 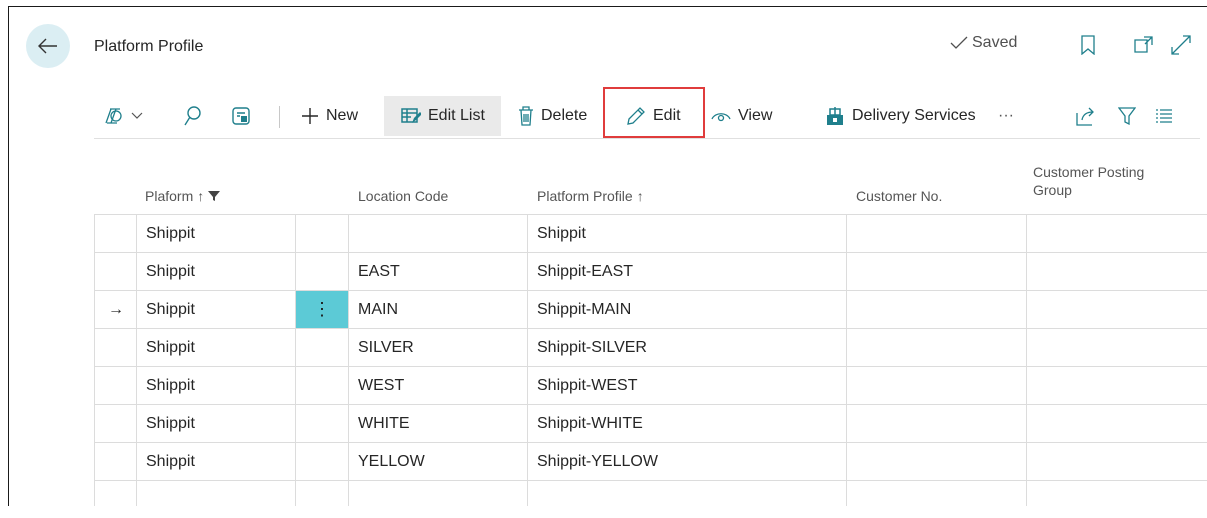 What do you see at coordinates (721, 117) in the screenshot?
I see `eye-icon` at bounding box center [721, 117].